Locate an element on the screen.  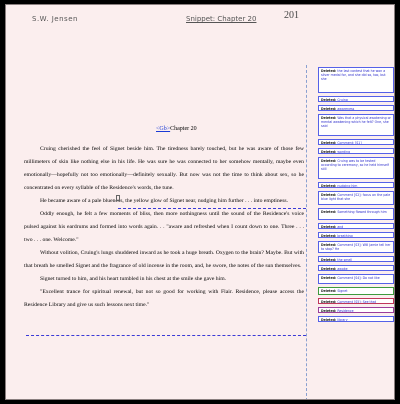
tracked-change-connector is located at coordinates (212, 208).